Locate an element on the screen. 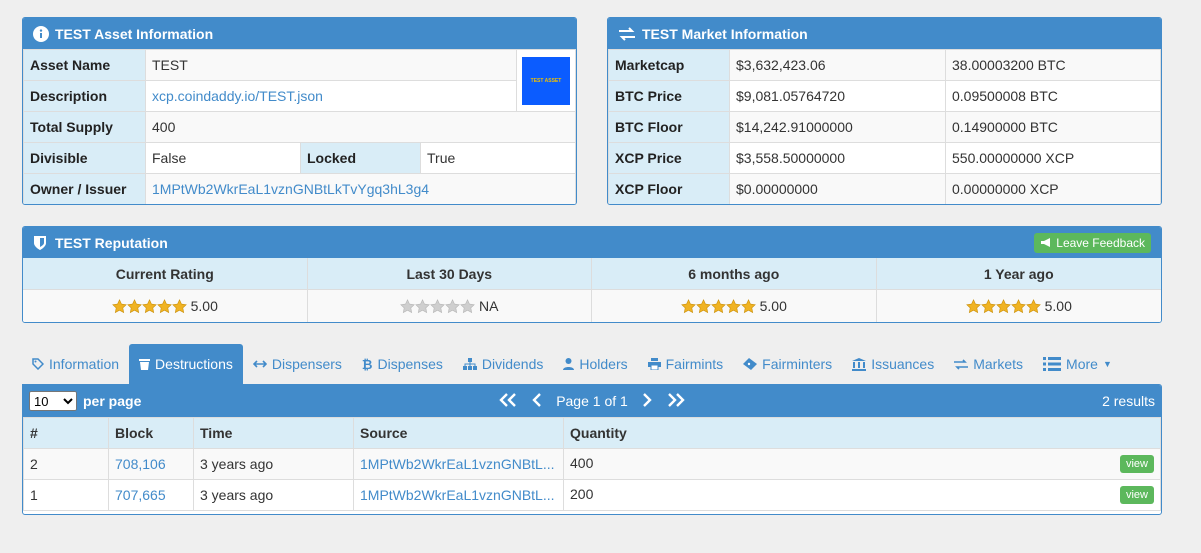 Image resolution: width=1201 pixels, height=553 pixels. rating-header-1year: 1 Year ago is located at coordinates (1018, 274).